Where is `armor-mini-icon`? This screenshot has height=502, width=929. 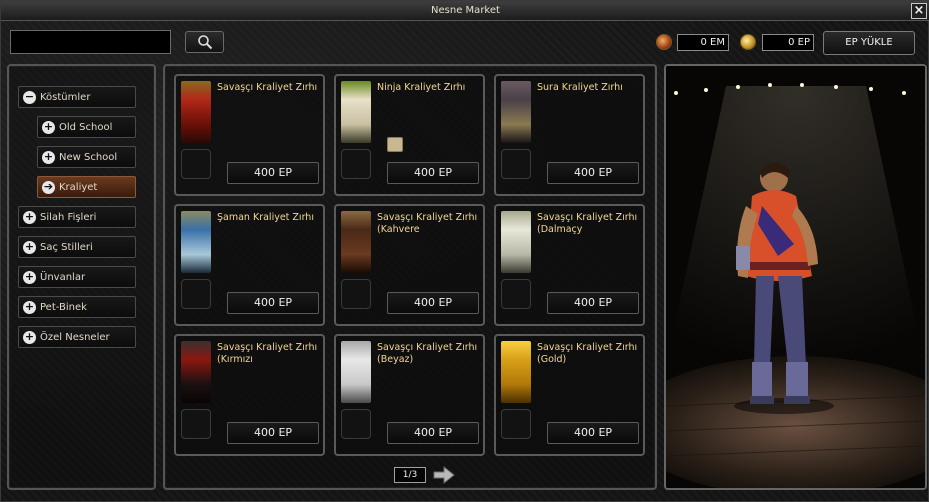 armor-mini-icon is located at coordinates (395, 144).